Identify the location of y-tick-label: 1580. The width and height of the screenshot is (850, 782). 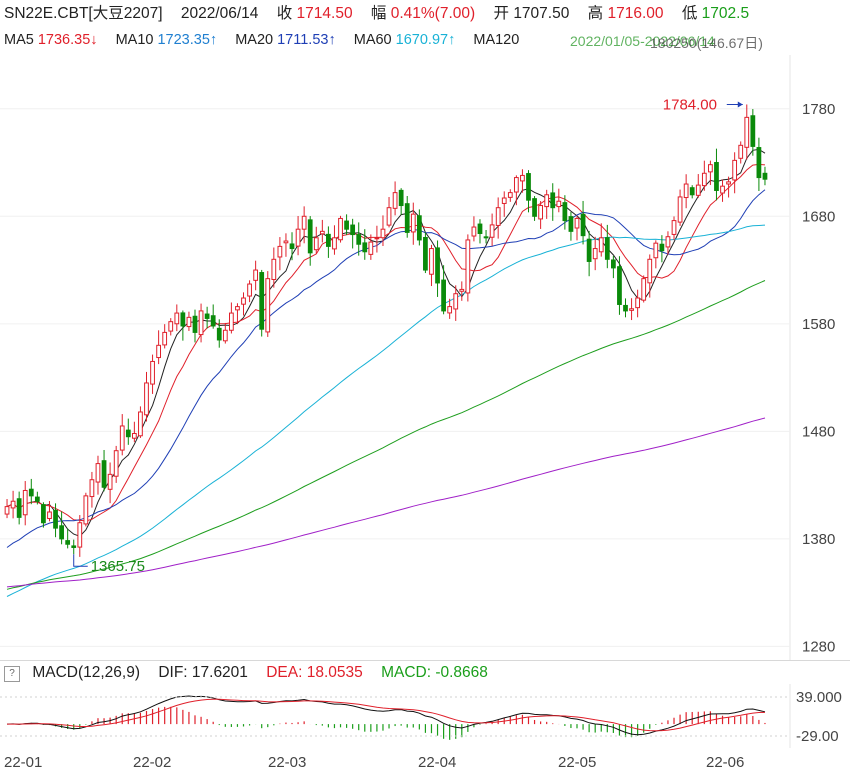
(818, 324).